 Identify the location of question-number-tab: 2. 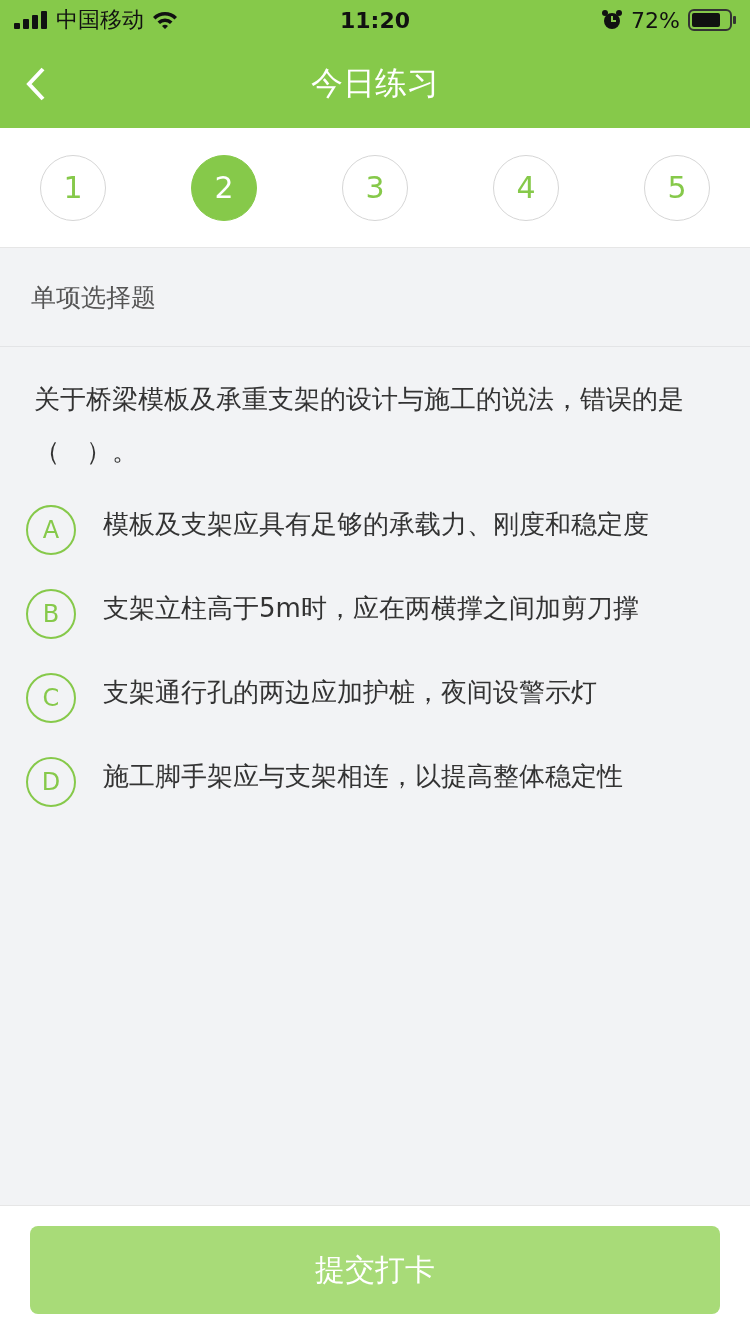
(224, 187).